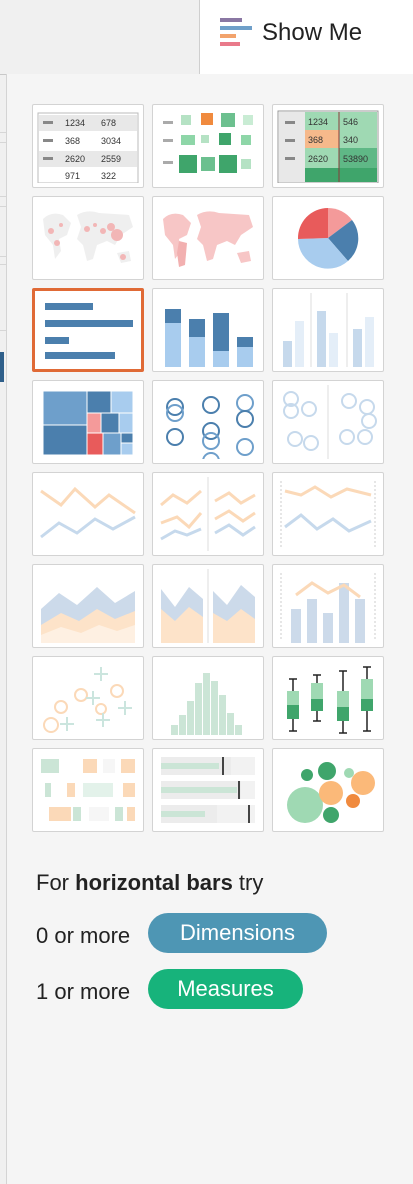 Image resolution: width=413 pixels, height=1184 pixels. I want to click on show-me-bars-icon, so click(236, 32).